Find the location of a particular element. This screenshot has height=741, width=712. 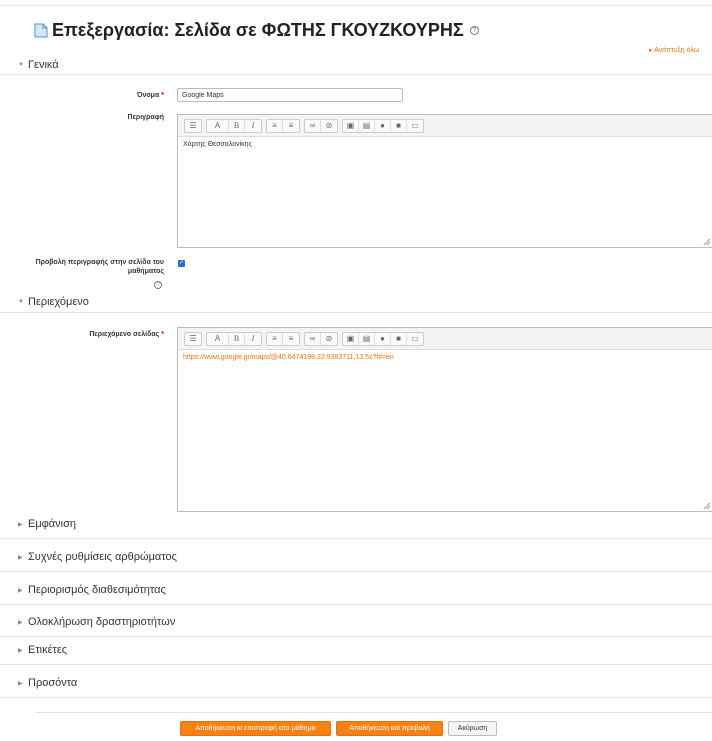

description-text: Χάρτης Θεσσαλονίκης is located at coordinates (445, 144).